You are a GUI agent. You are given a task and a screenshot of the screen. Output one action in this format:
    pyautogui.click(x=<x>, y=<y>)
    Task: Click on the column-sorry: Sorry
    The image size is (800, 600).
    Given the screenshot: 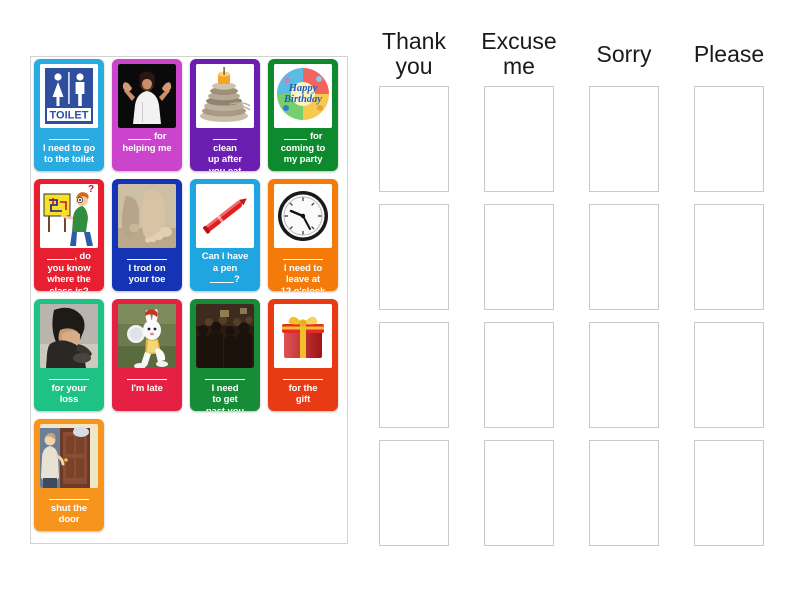 What is the action you would take?
    pyautogui.click(x=624, y=300)
    